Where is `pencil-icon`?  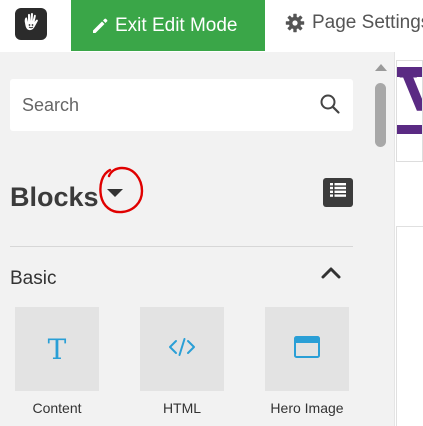
pencil-icon is located at coordinates (100, 26).